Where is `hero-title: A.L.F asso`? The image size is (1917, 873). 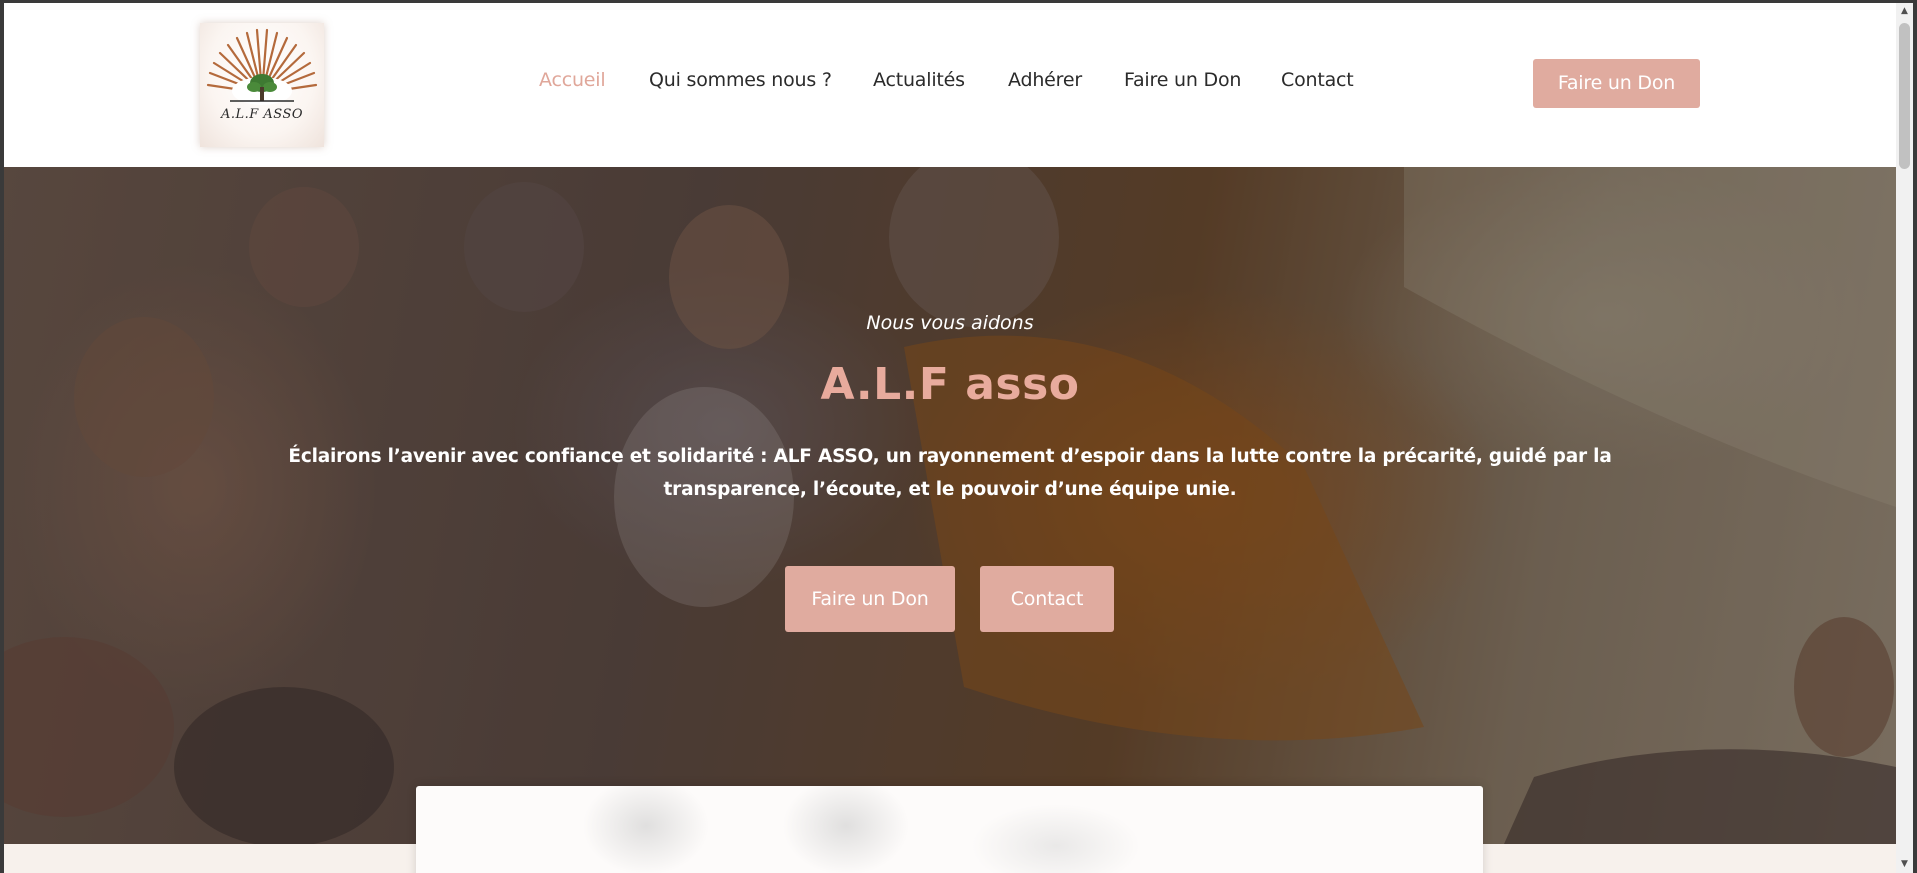 hero-title: A.L.F asso is located at coordinates (950, 384).